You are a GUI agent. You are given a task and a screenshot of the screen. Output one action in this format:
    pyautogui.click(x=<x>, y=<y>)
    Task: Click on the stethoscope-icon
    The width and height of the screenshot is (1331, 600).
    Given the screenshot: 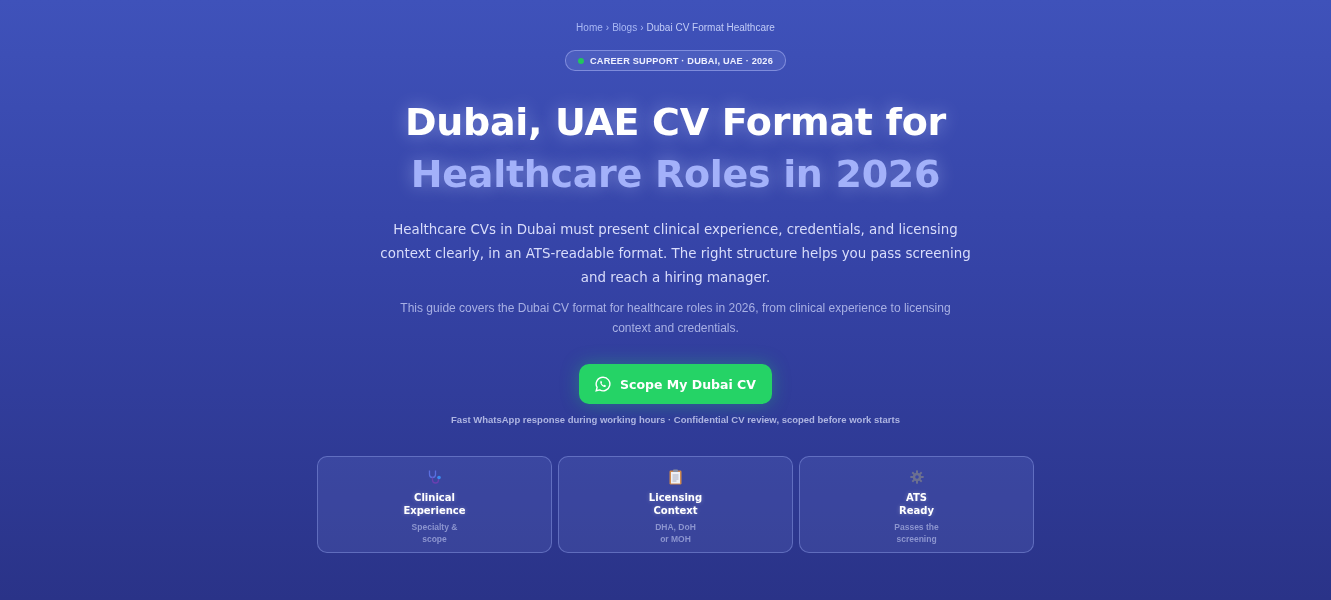 What is the action you would take?
    pyautogui.click(x=434, y=476)
    